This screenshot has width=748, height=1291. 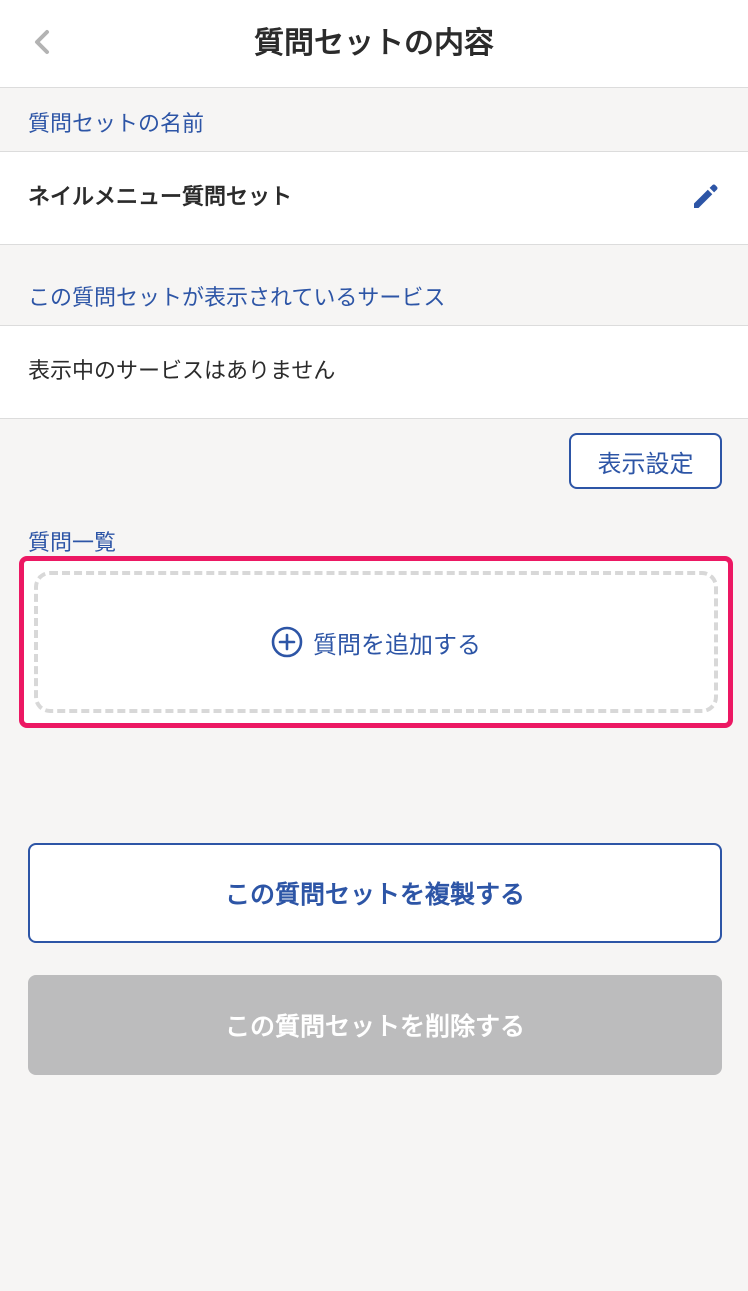 I want to click on app-header: 質問セットの内容, so click(x=374, y=44).